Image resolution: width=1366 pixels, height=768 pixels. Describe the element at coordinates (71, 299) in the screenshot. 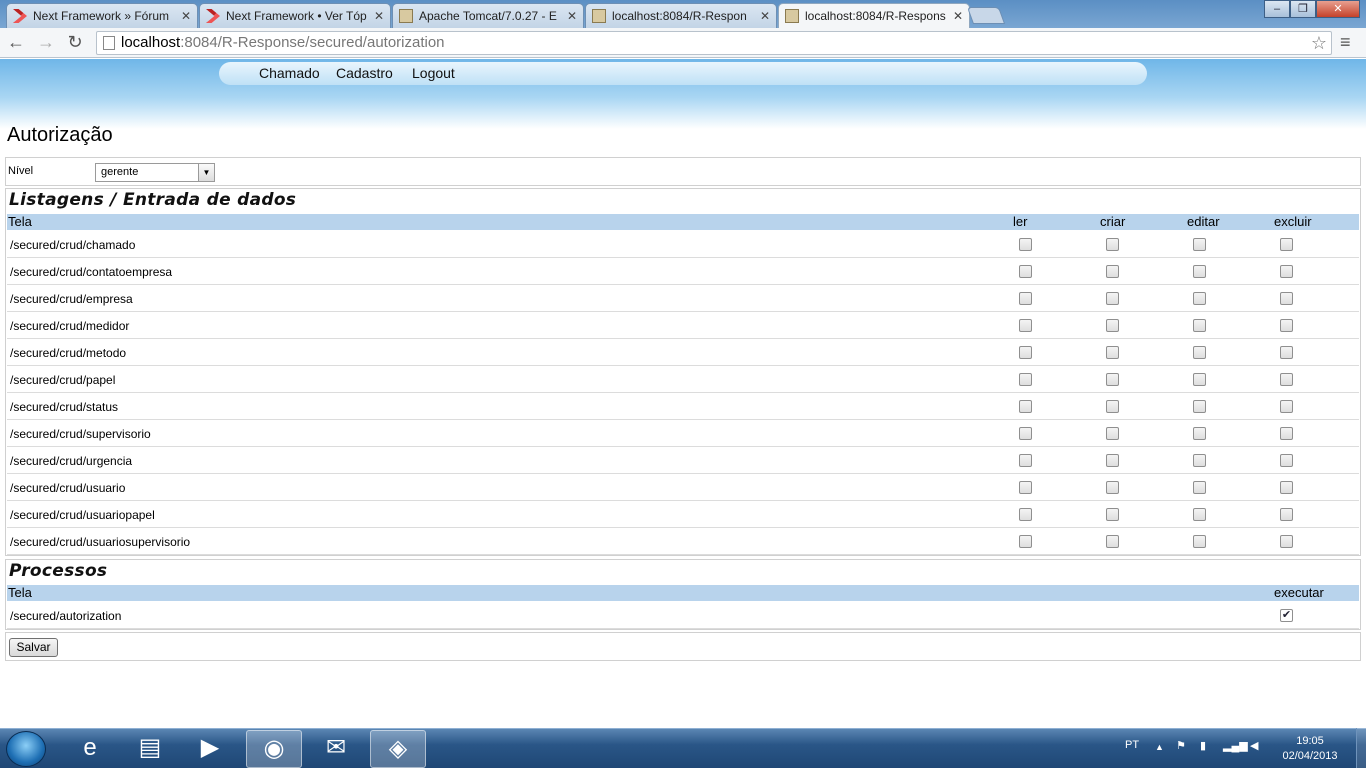

I see `row-path: /secured/crud/empresa` at that location.